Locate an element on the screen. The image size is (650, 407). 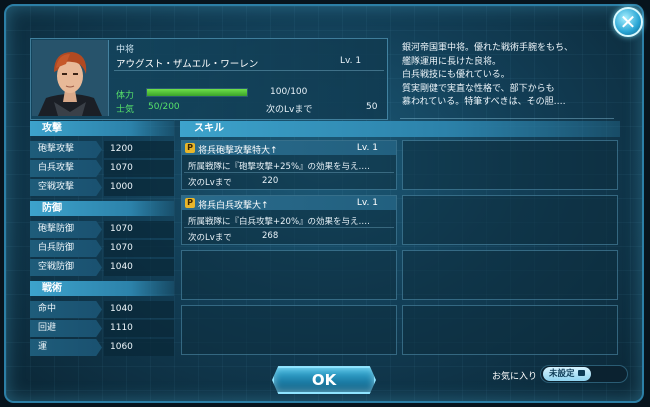
bio-line: 白兵戦技にも優れている。 is located at coordinates (456, 75).